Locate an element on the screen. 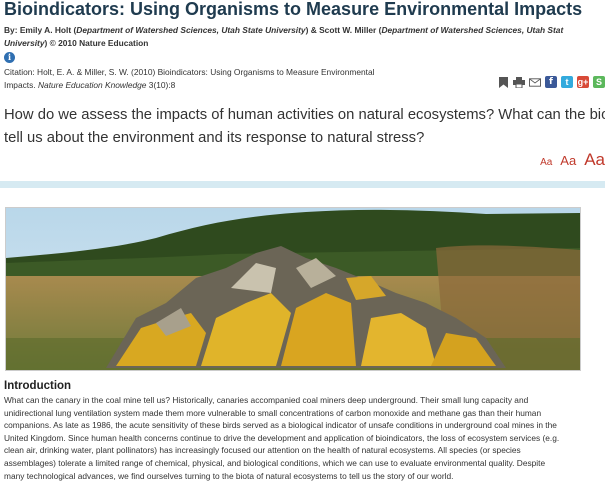 The image size is (605, 501). text-size-controls: Aa Aa Aa is located at coordinates (572, 160).